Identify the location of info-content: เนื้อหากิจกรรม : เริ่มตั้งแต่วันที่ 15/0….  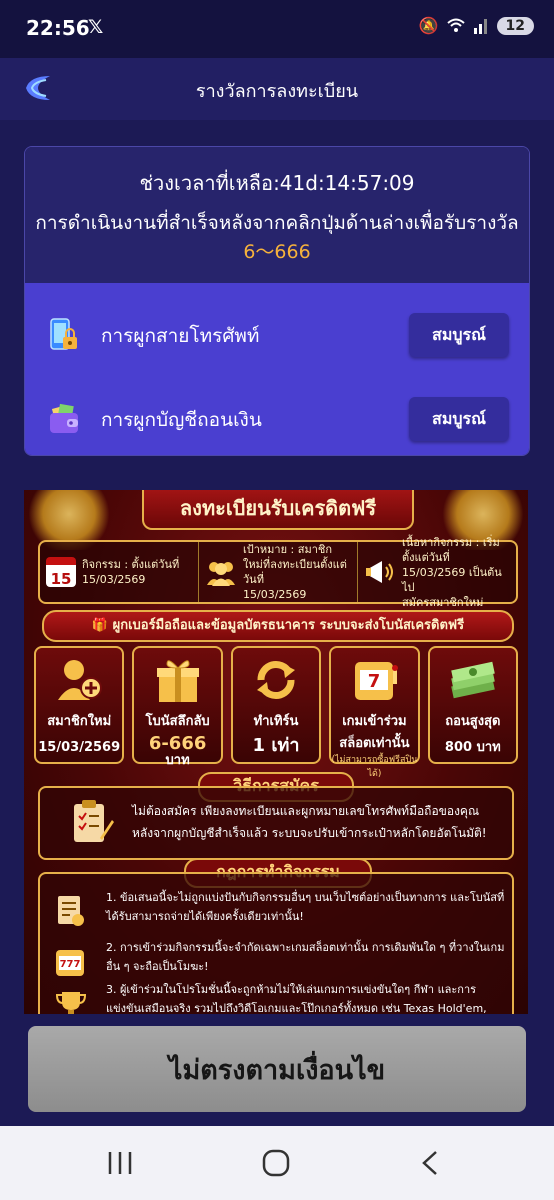
(437, 572).